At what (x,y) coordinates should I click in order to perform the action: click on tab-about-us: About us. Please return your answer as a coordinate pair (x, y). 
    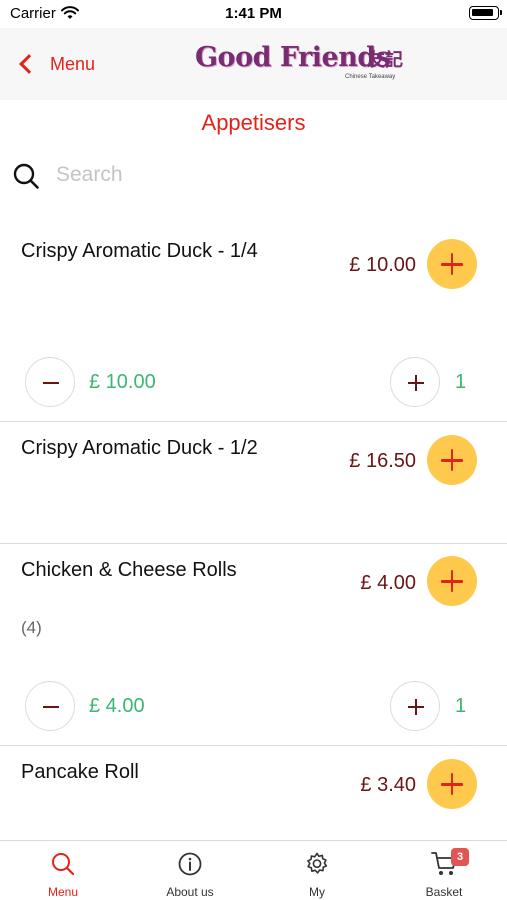
    Looking at the image, I should click on (190, 870).